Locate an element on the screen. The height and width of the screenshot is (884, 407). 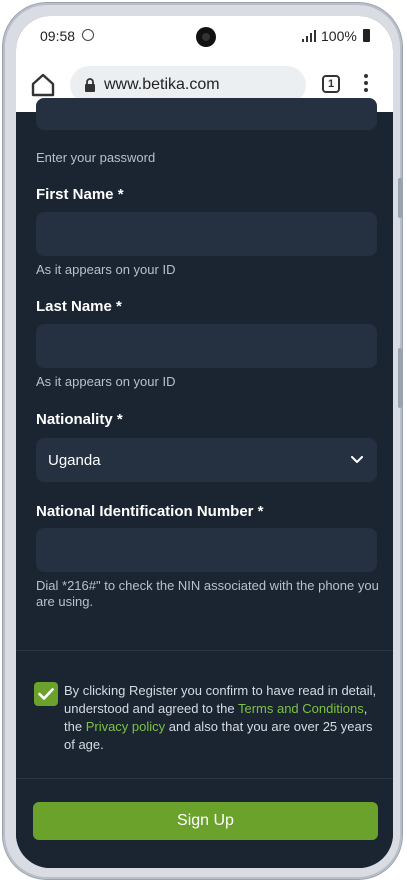
signal-icon is located at coordinates (309, 36).